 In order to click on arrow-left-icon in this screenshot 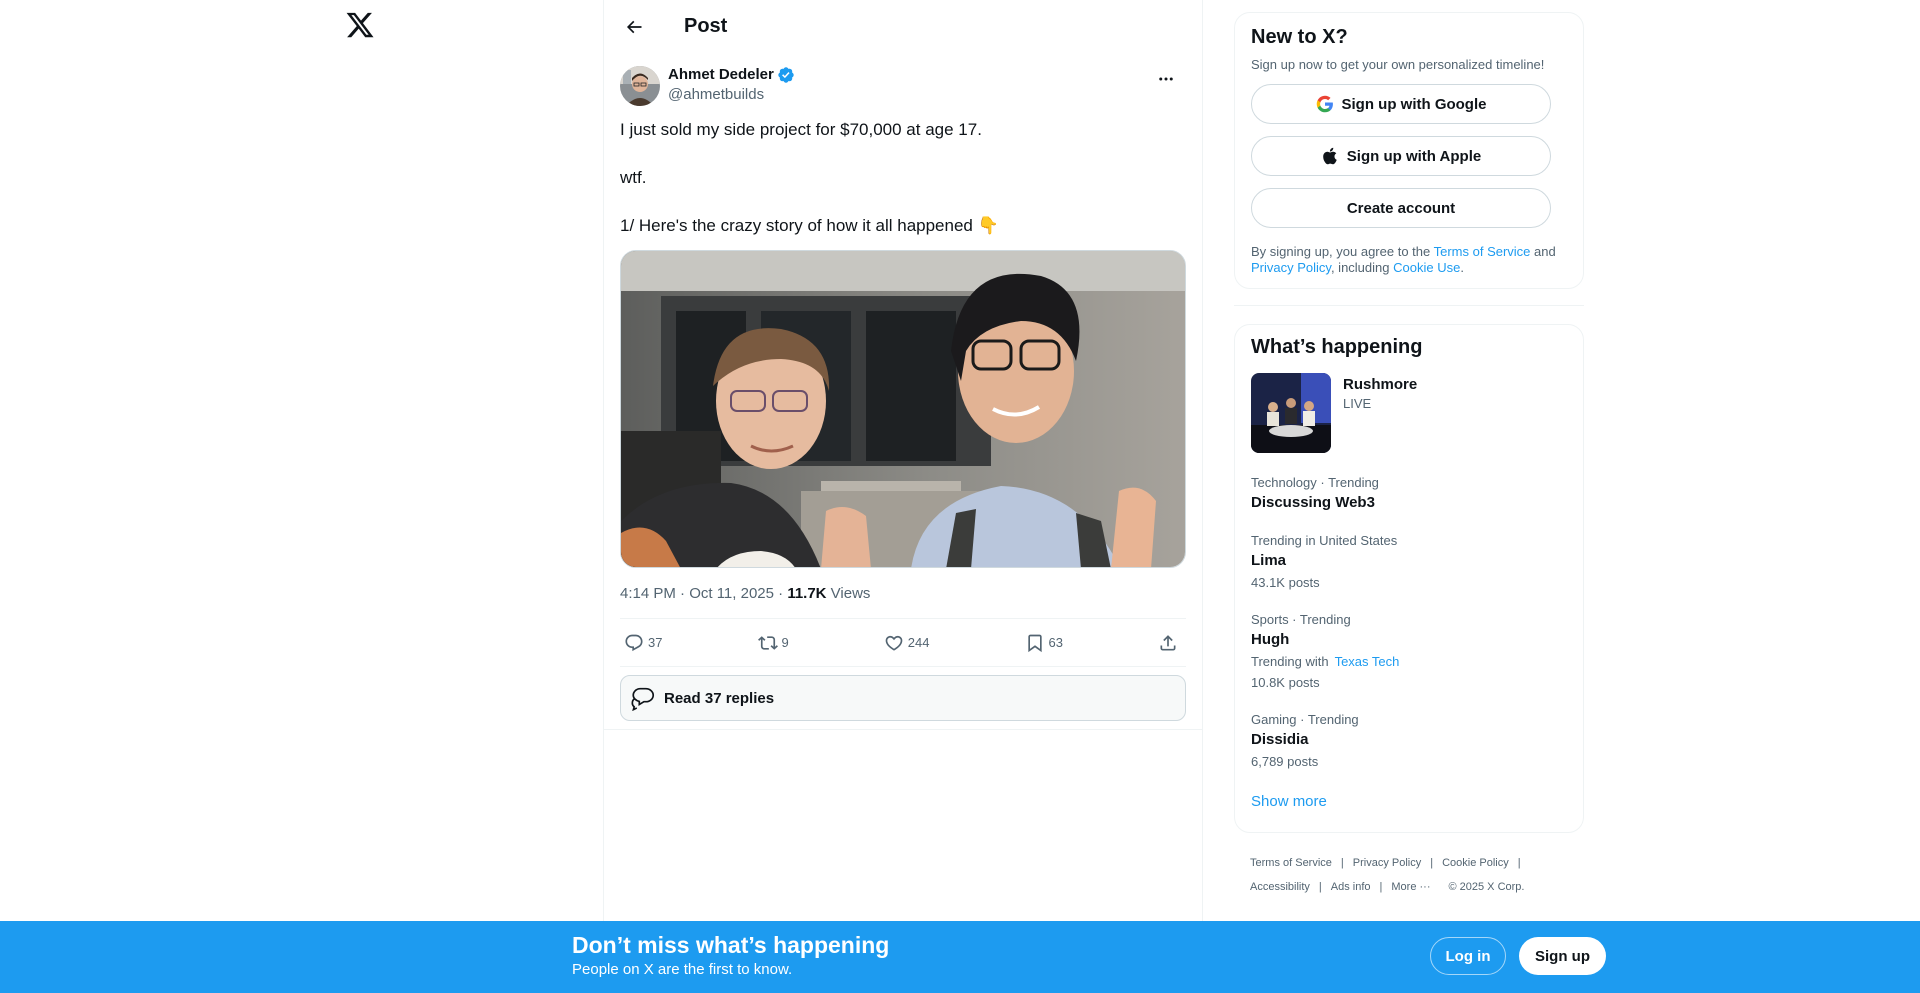, I will do `click(634, 26)`.